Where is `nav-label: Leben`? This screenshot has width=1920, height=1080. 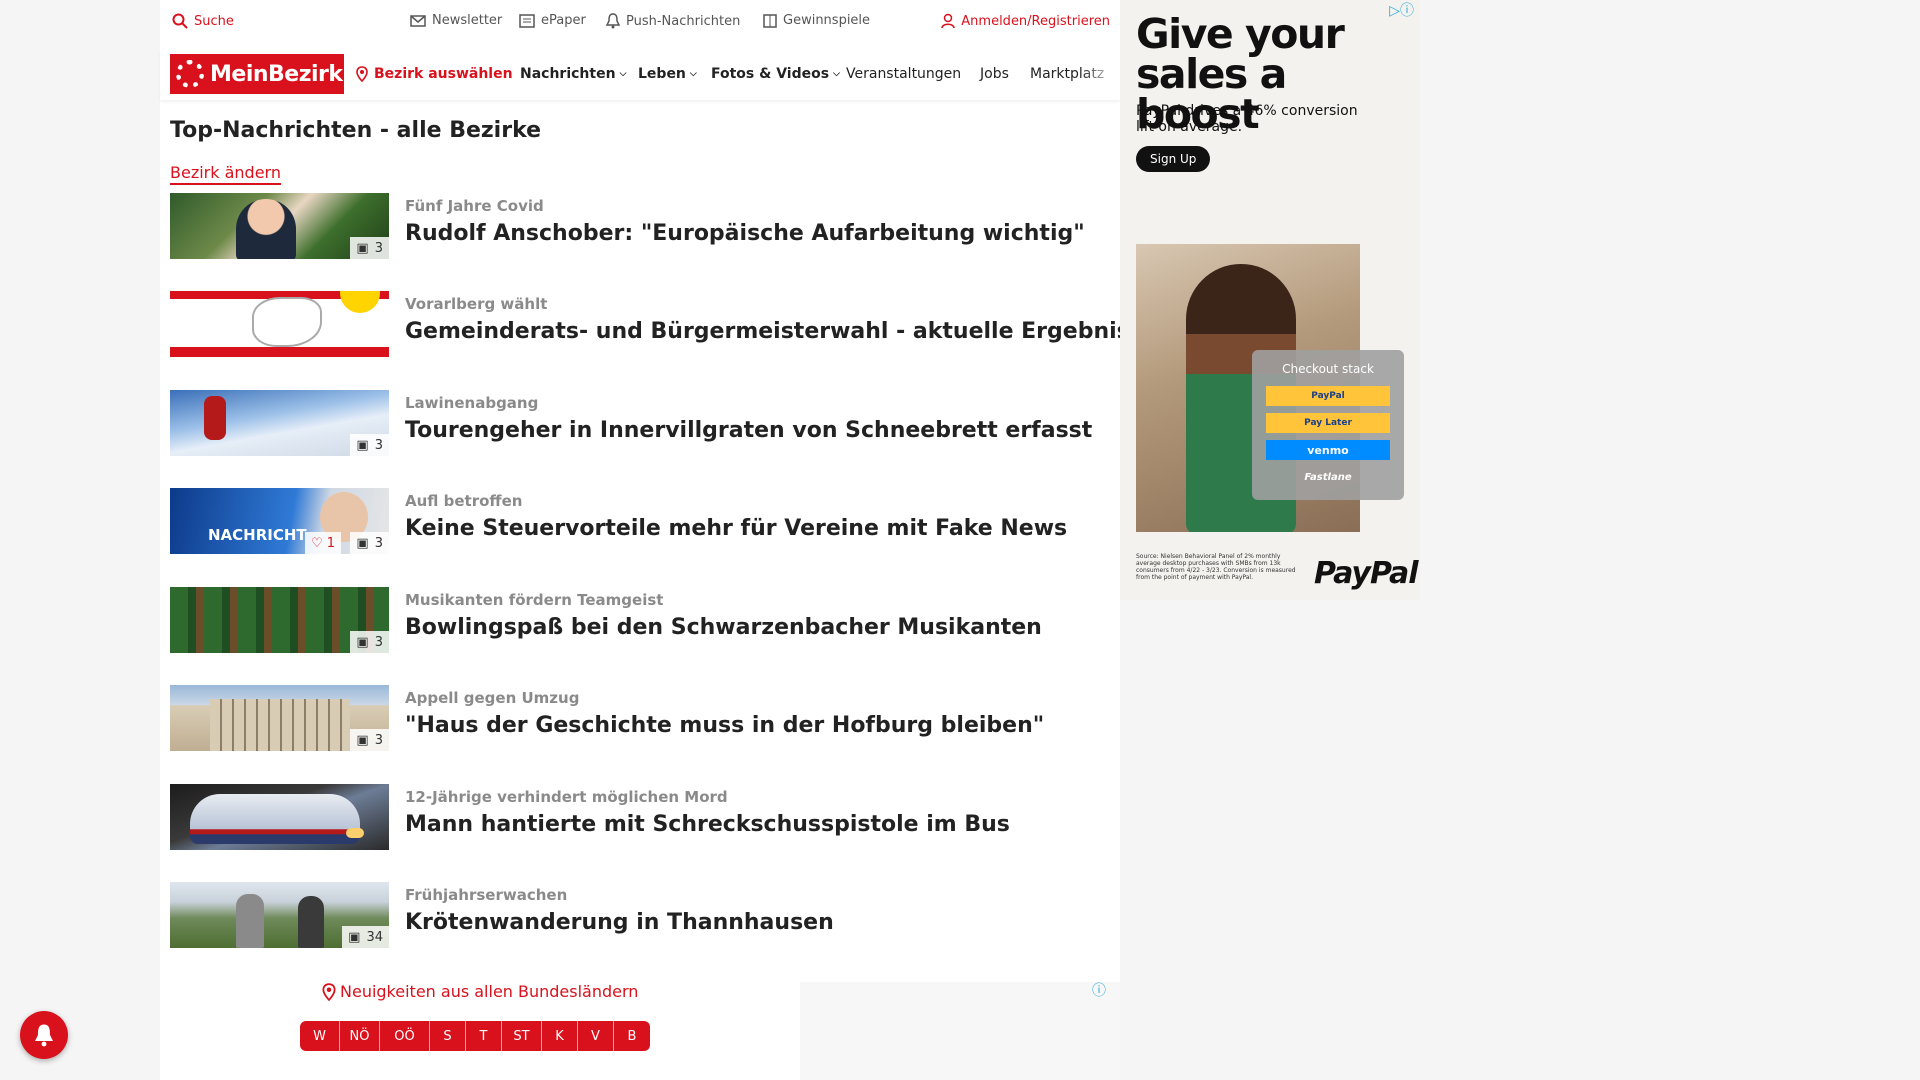 nav-label: Leben is located at coordinates (662, 74).